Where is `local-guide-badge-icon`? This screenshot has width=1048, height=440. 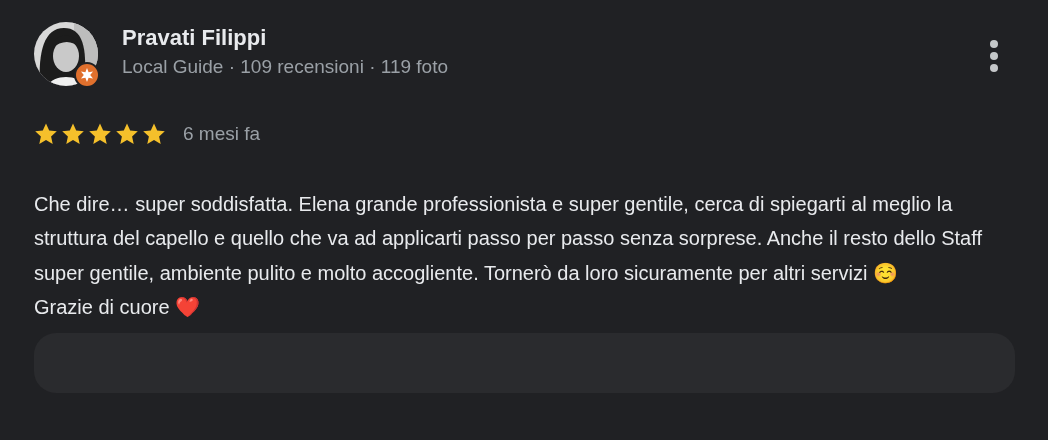 local-guide-badge-icon is located at coordinates (87, 75).